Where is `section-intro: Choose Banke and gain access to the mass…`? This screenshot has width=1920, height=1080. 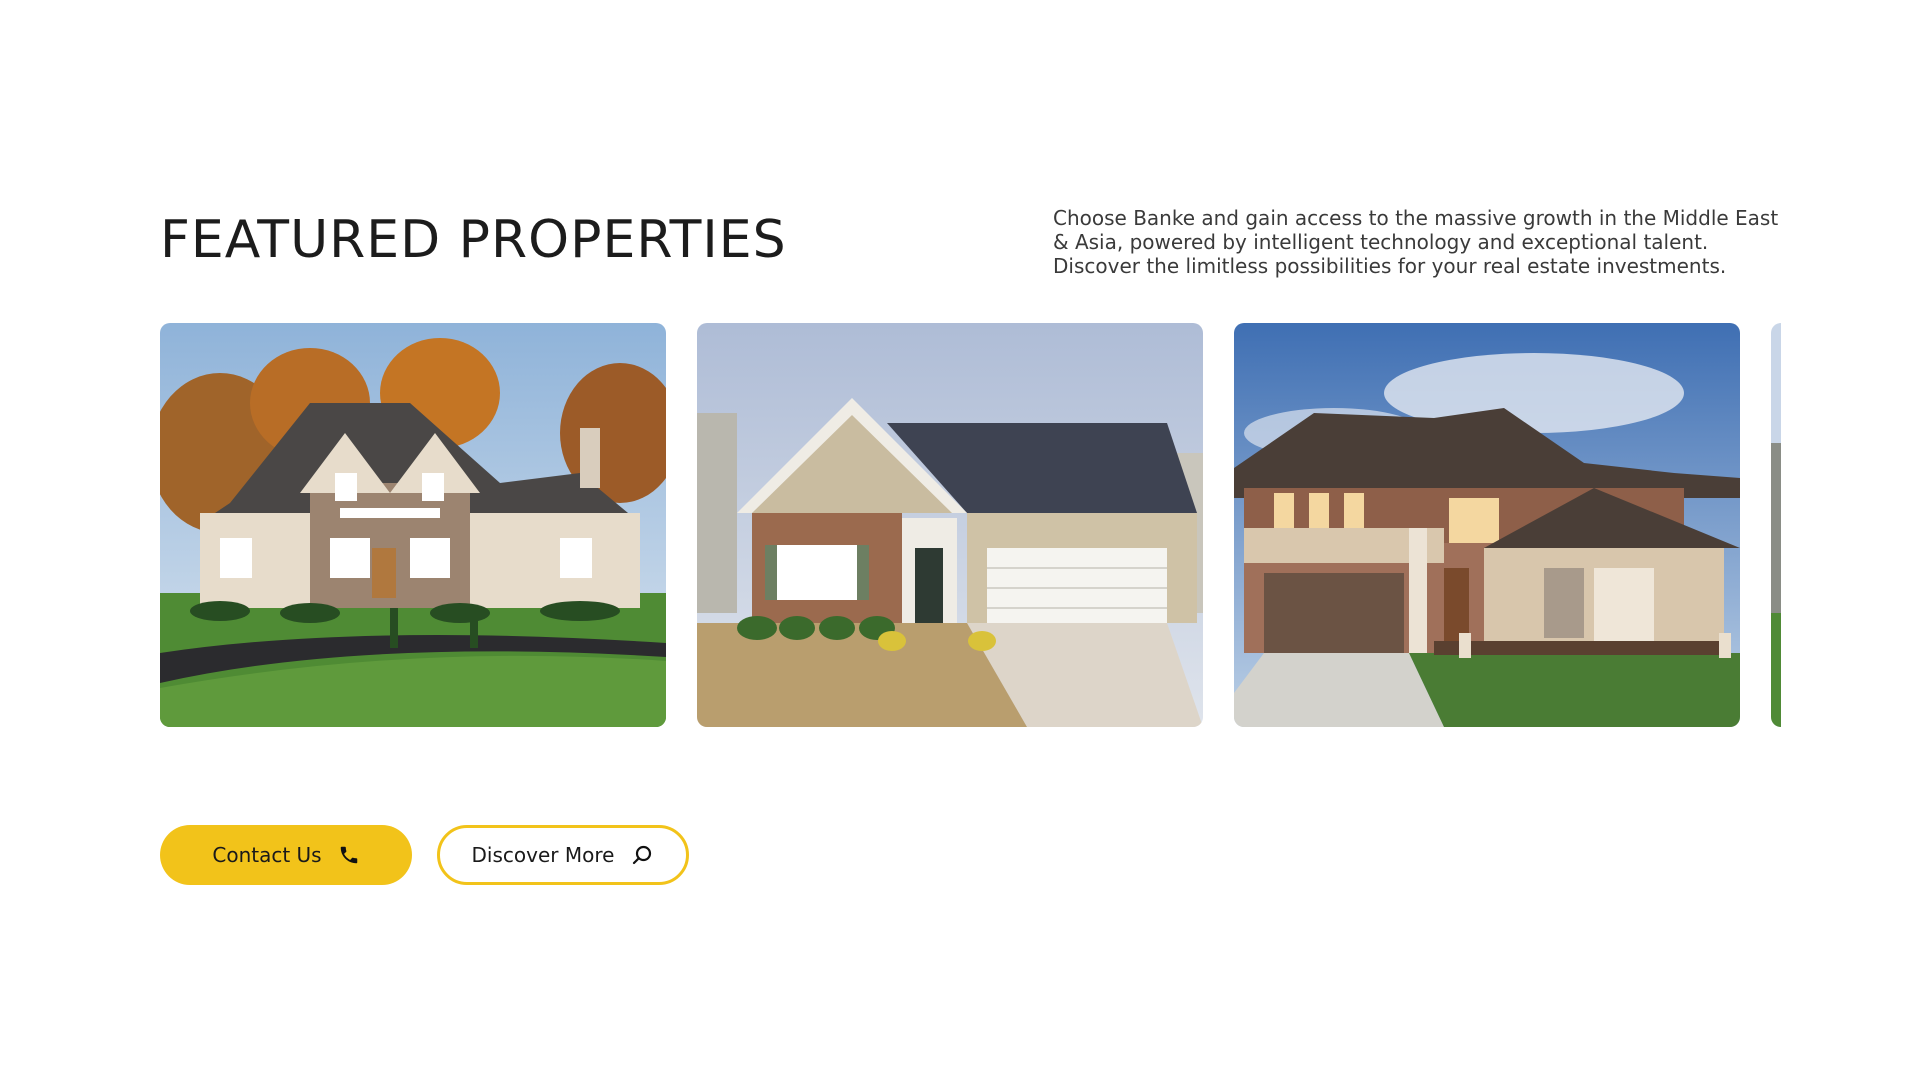
section-intro: Choose Banke and gain access to the mass… is located at coordinates (1416, 242).